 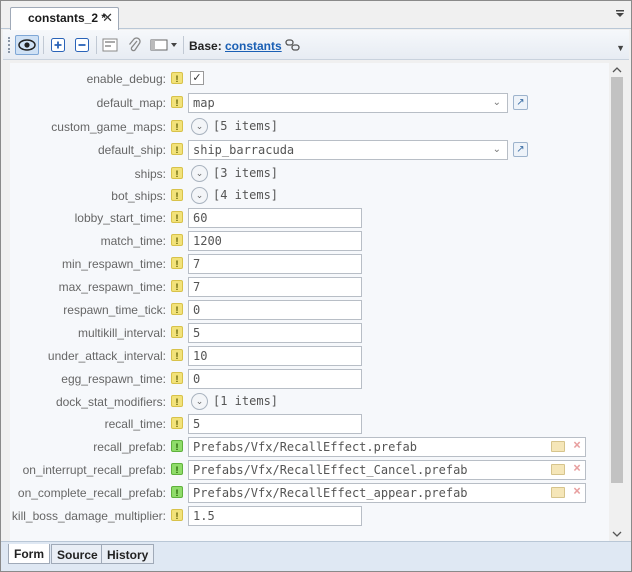 I want to click on base-chain-button, so click(x=293, y=45).